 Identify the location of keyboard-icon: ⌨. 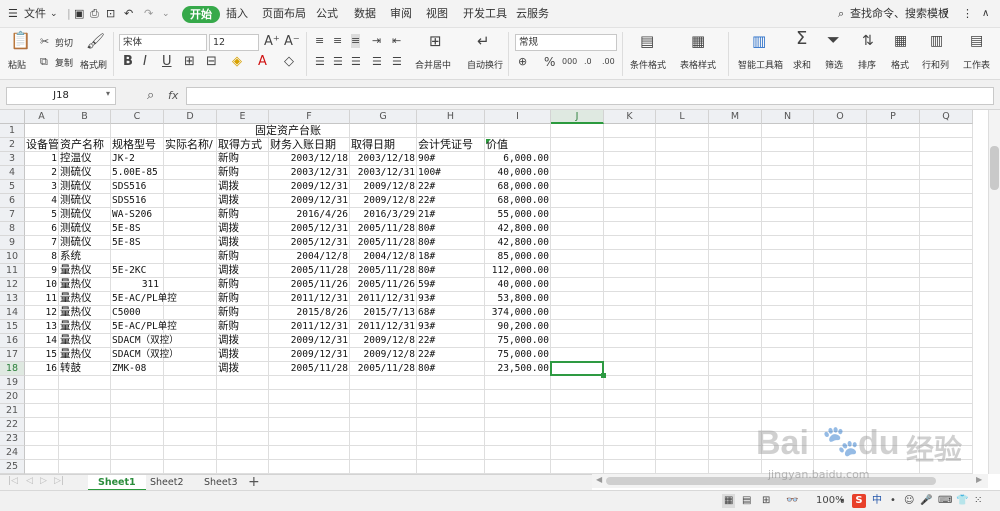
(945, 501).